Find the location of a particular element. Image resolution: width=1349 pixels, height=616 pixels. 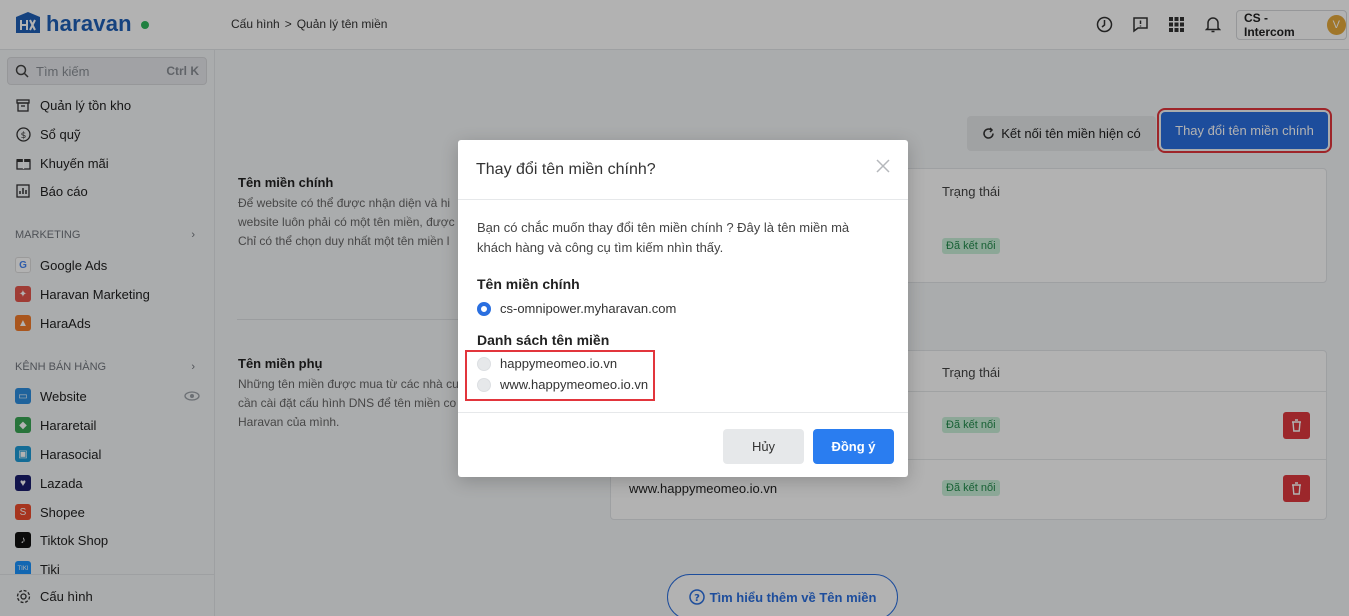

confirm-button: Đồng ý is located at coordinates (853, 446).